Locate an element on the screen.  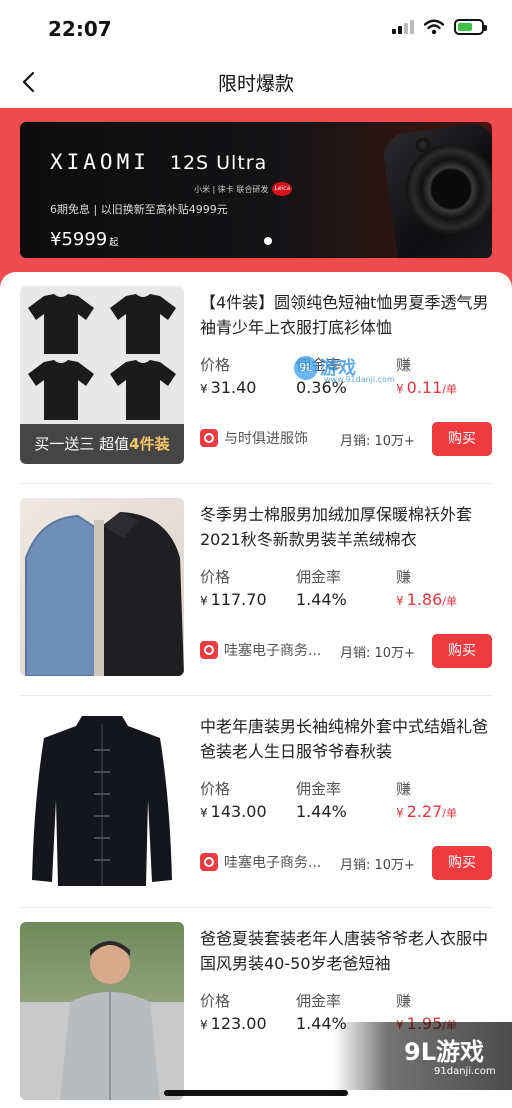
jacket-image is located at coordinates (104, 594).